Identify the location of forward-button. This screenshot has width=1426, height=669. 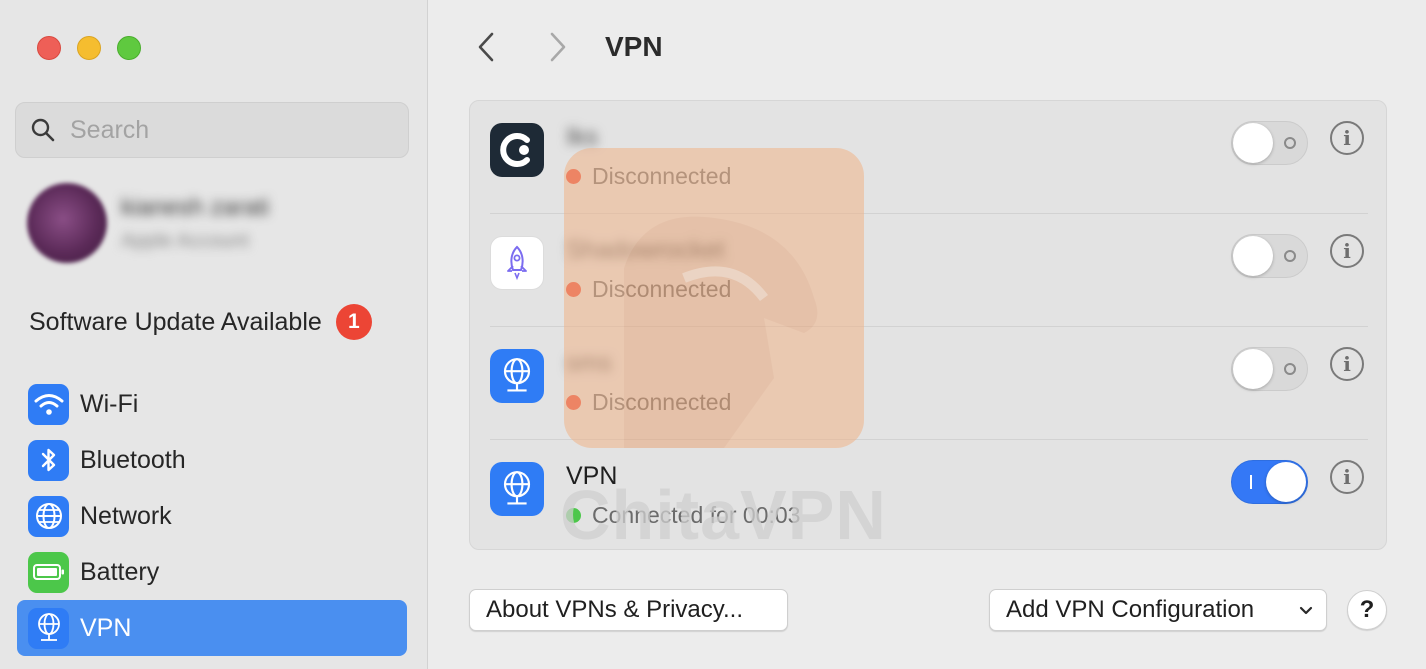
(558, 47).